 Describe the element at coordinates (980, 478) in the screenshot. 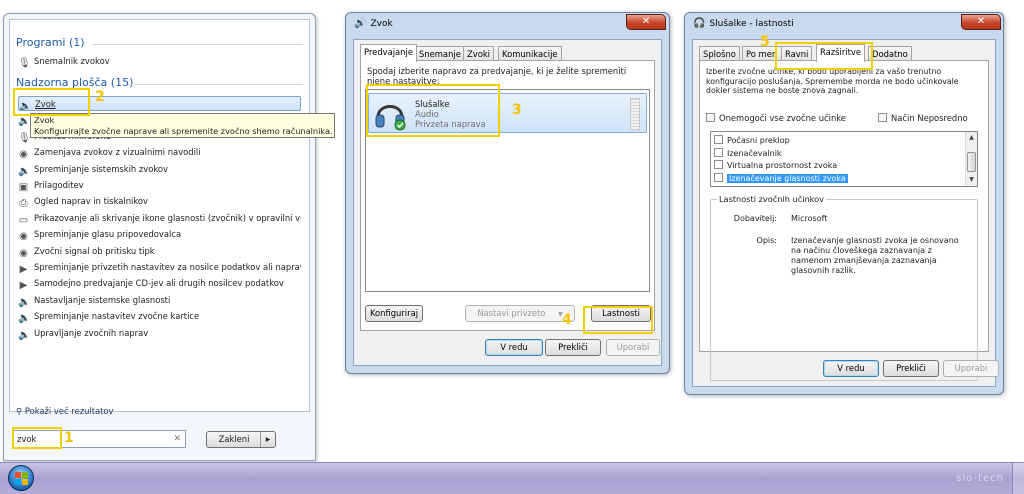

I see `watermark: slo-tech` at that location.